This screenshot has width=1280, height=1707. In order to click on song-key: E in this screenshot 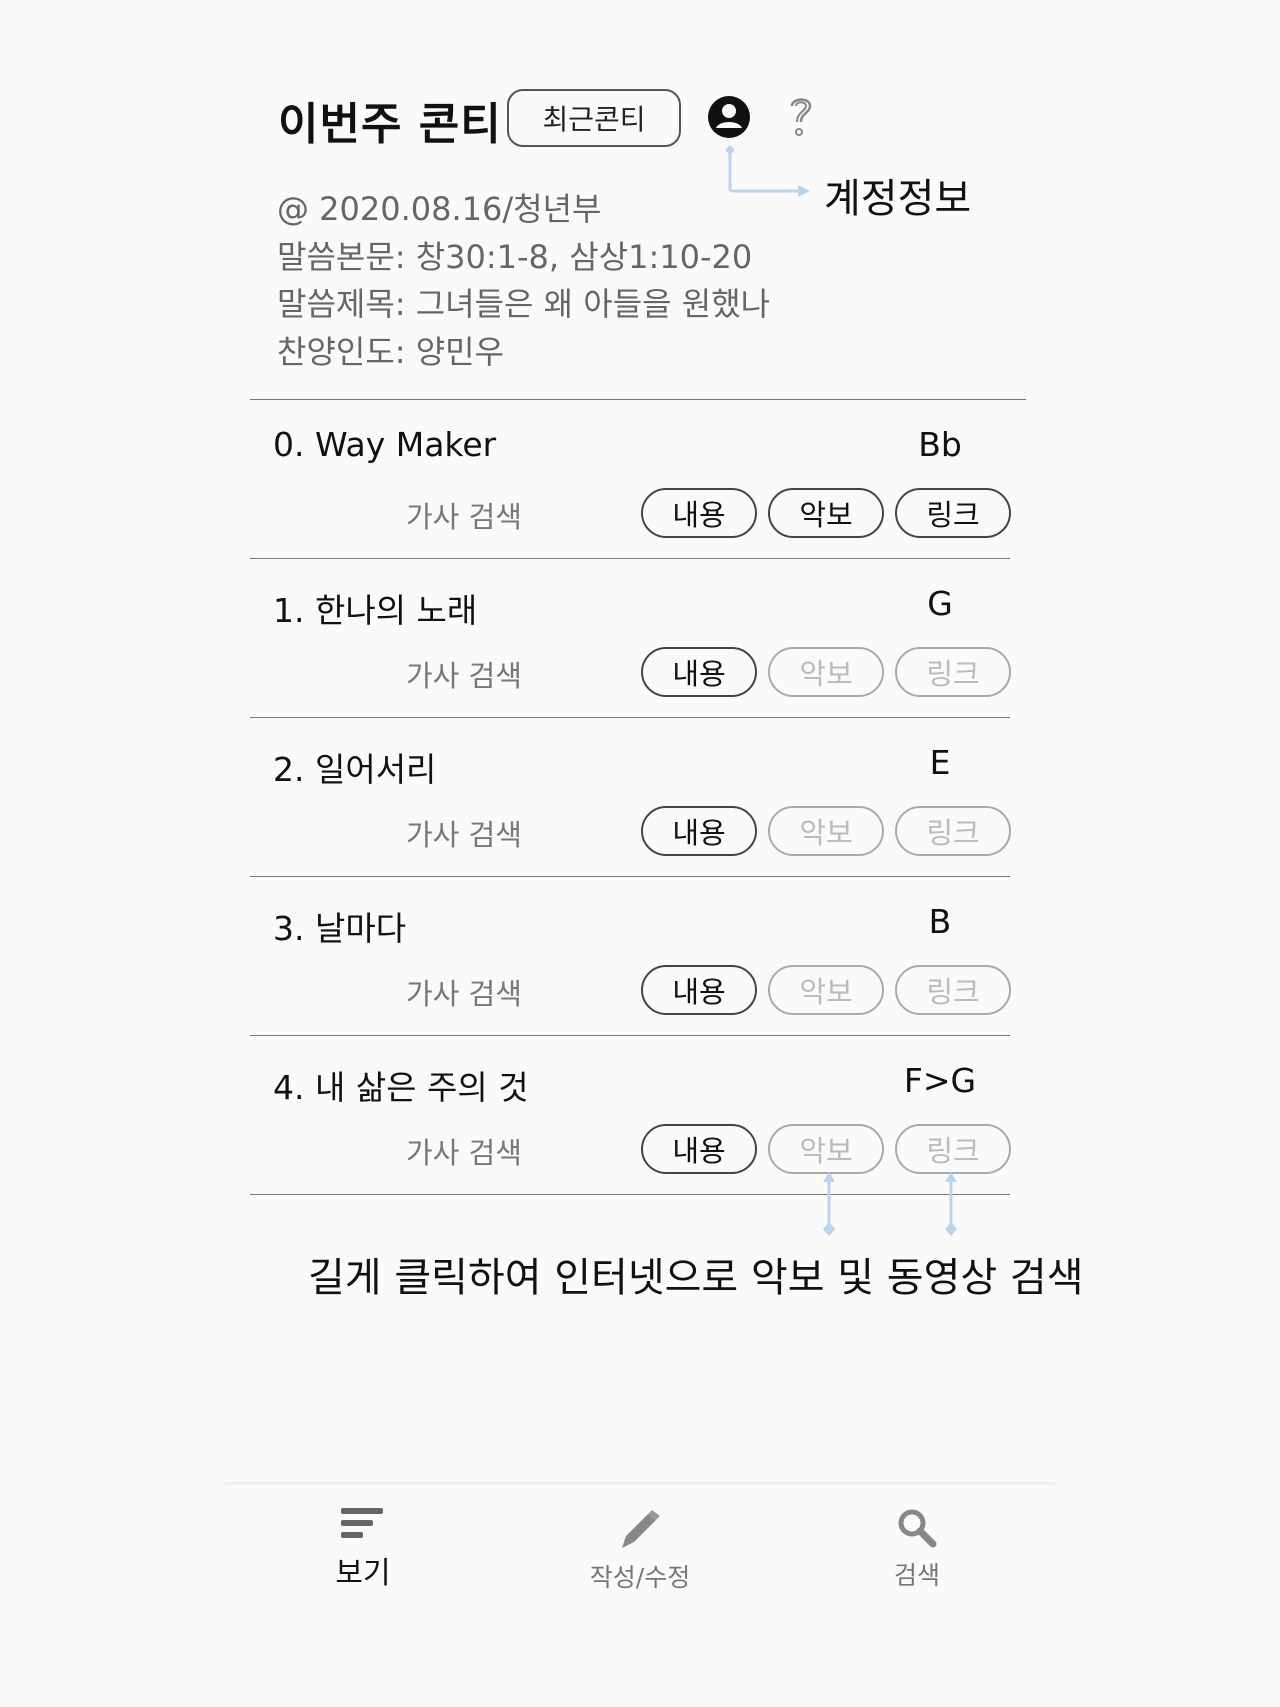, I will do `click(940, 762)`.